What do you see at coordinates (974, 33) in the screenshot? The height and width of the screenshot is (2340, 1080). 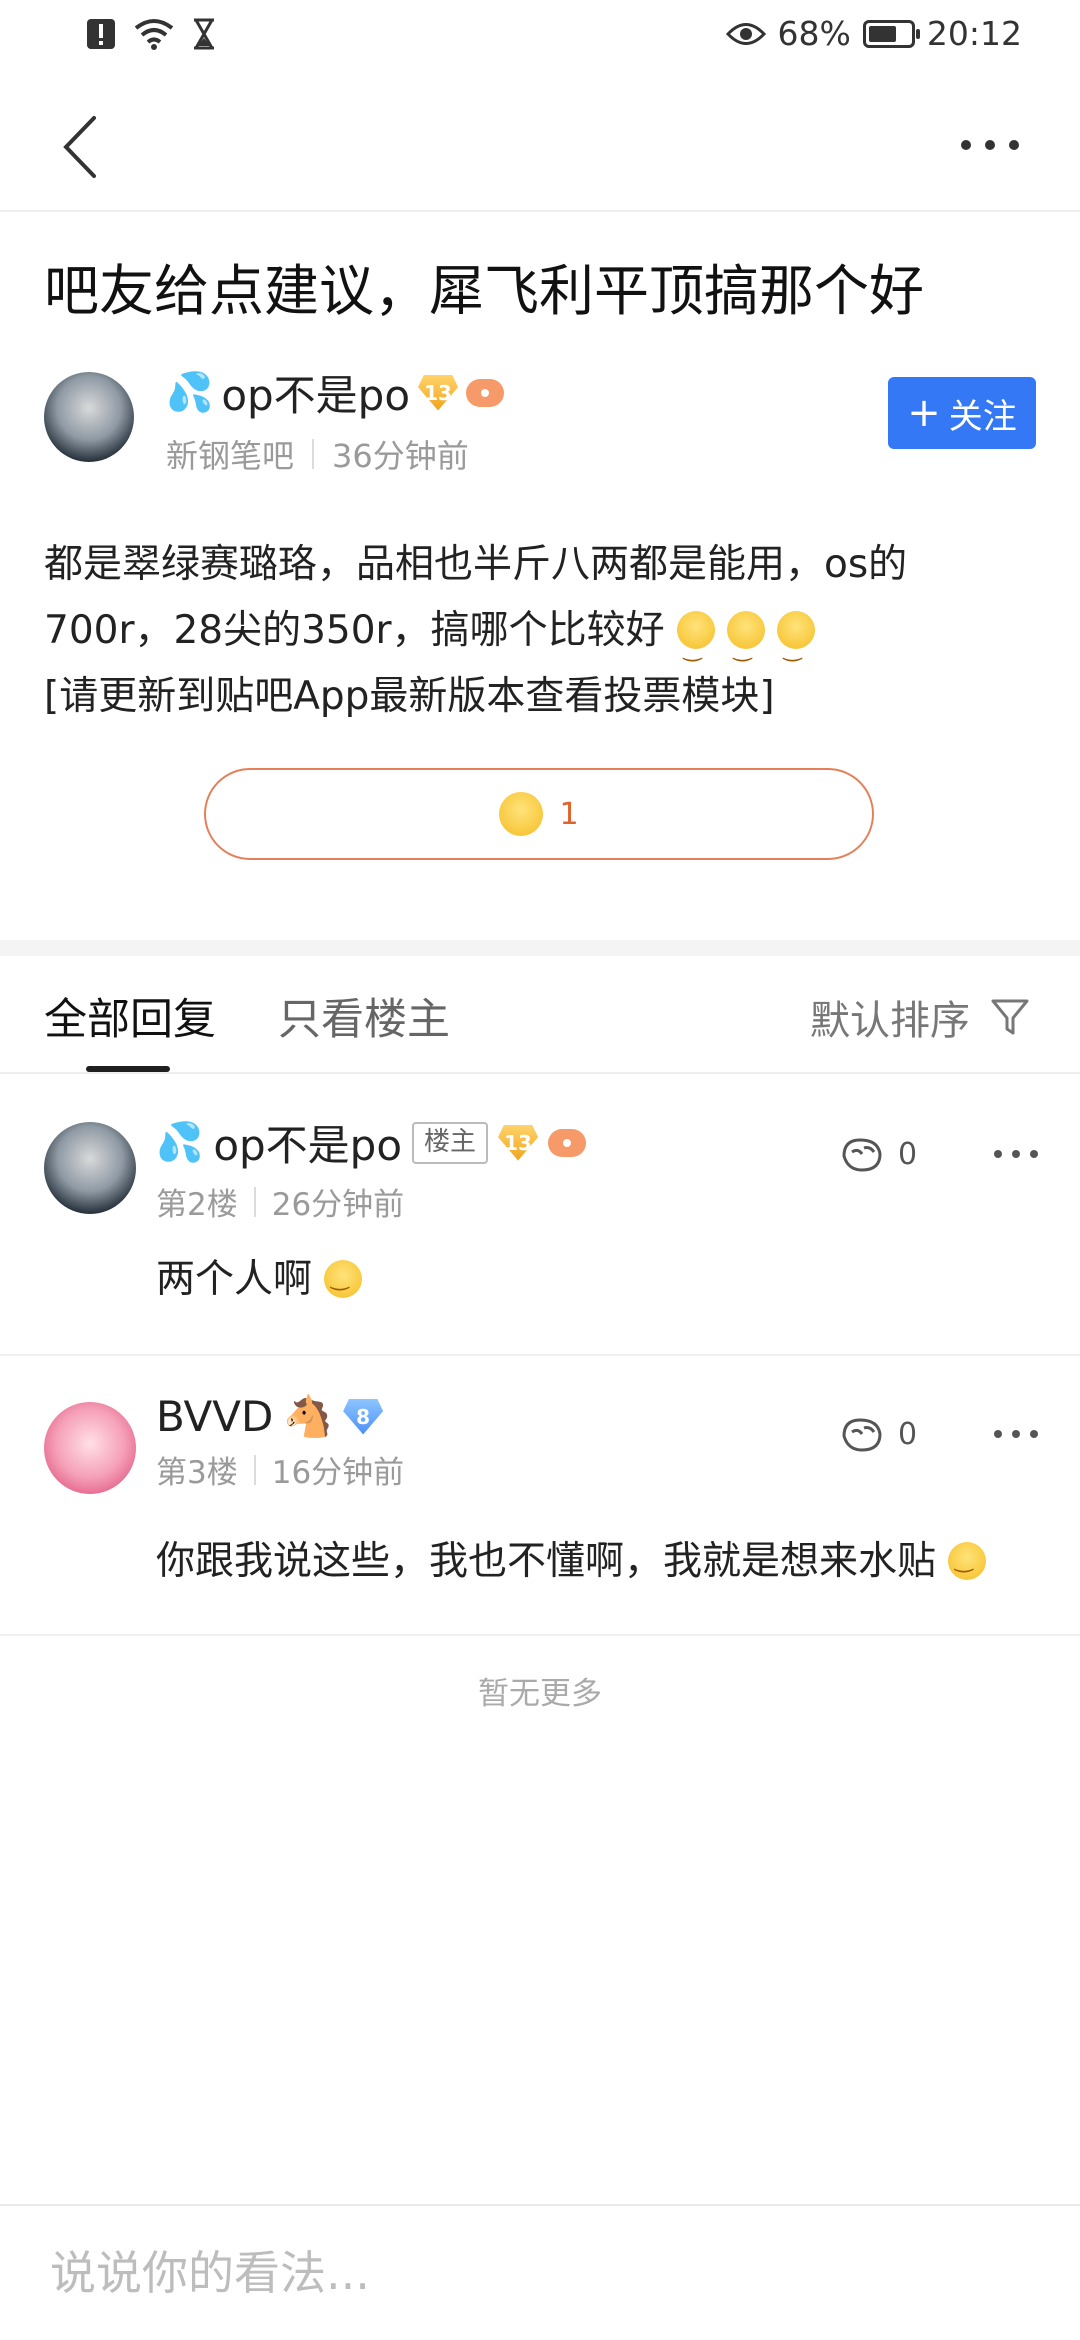 I see `clock: 20:12` at bounding box center [974, 33].